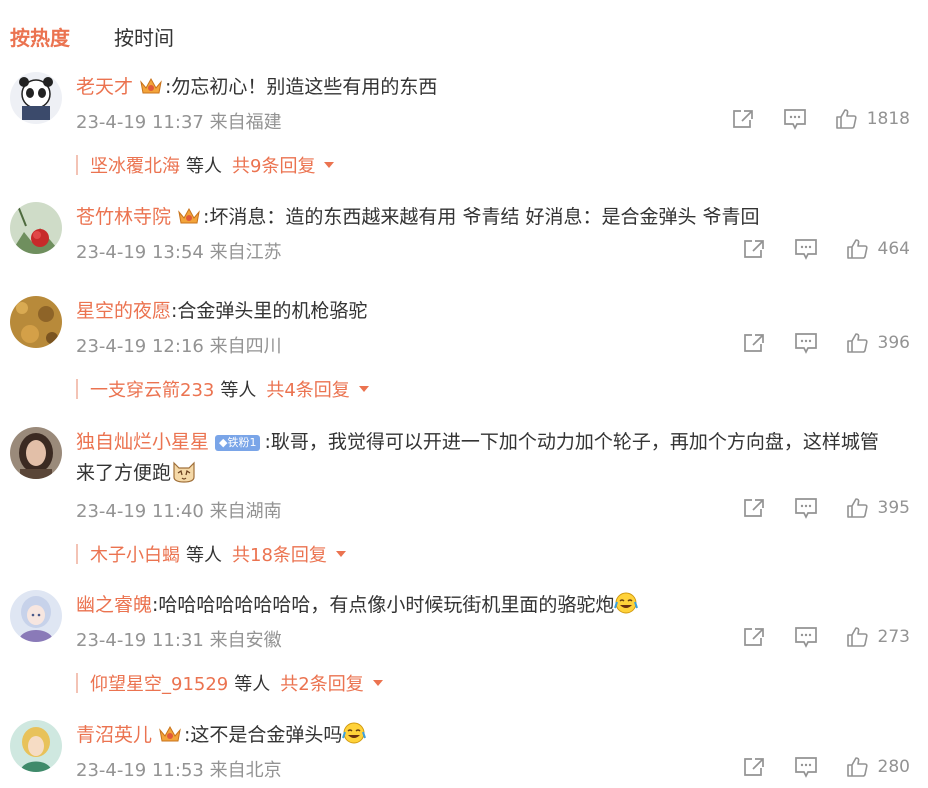  Describe the element at coordinates (888, 119) in the screenshot. I see `like-count: 1818` at that location.